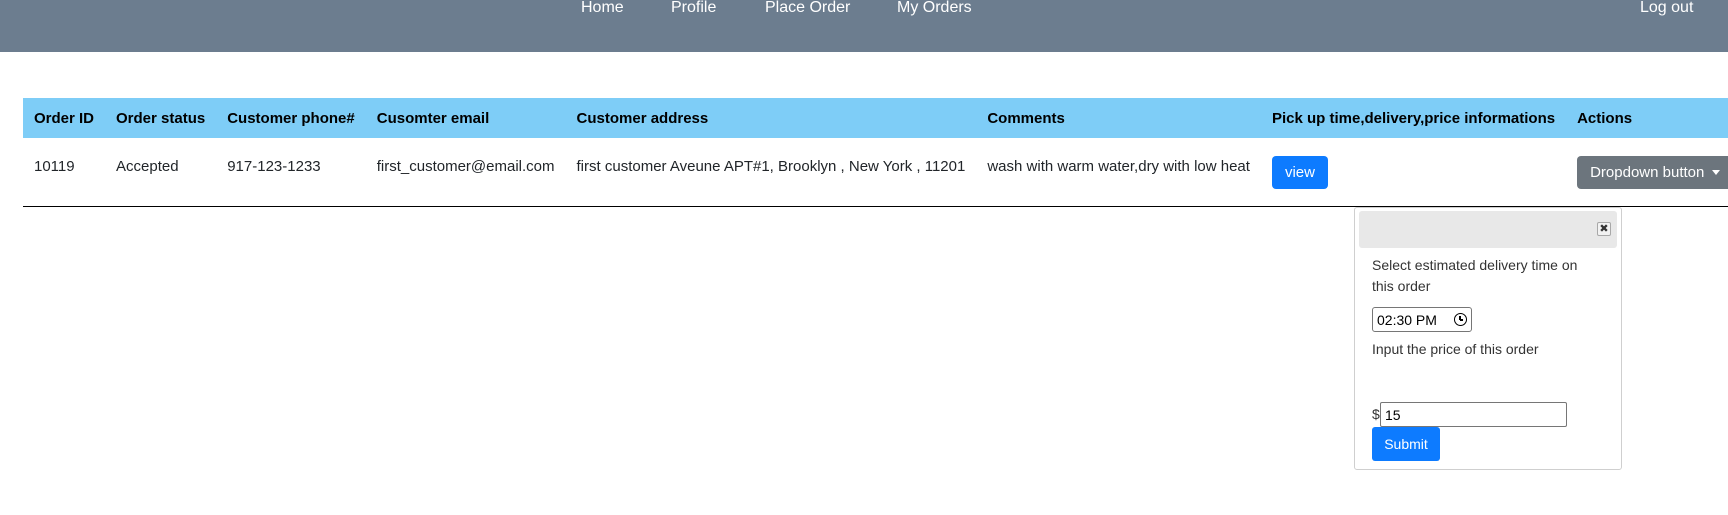  I want to click on col-header-pickup-info: Pick up time,delivery,price informations, so click(1413, 118).